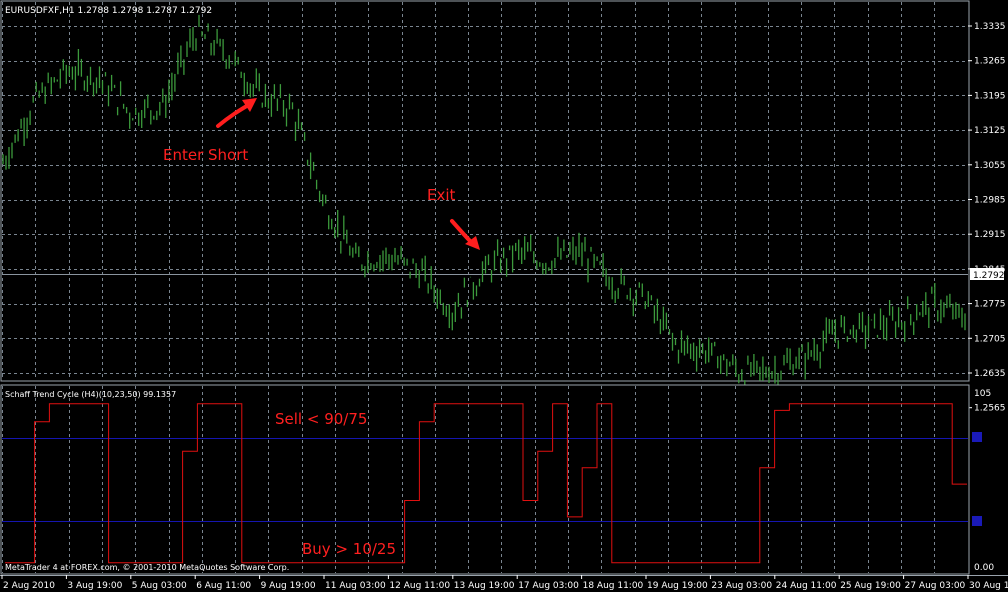 Image resolution: width=1008 pixels, height=592 pixels. I want to click on indicator-scale-top: 105, so click(982, 394).